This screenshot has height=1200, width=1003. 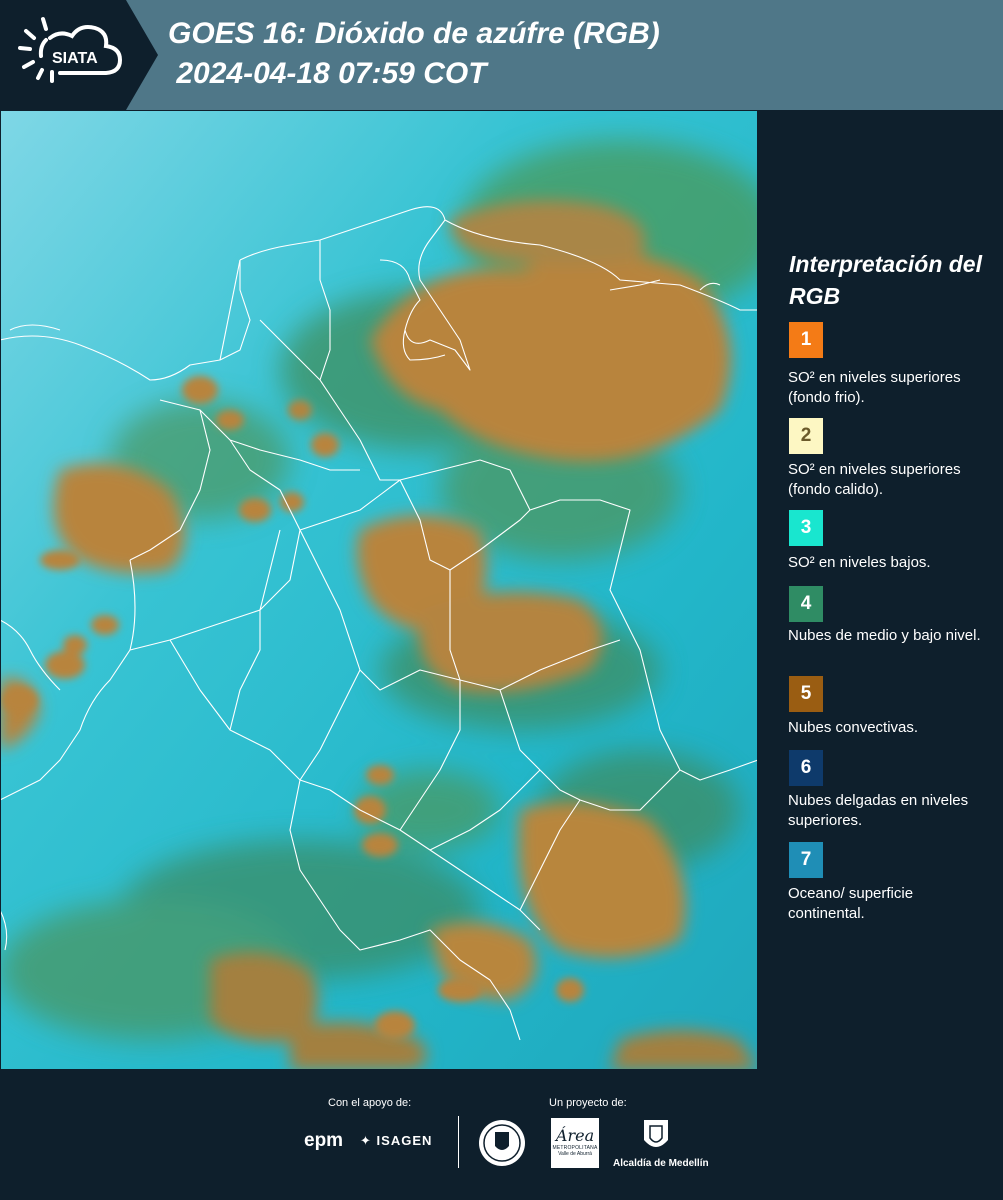 I want to click on alcaldia-logo-text: Alcaldía de Medellín, so click(x=661, y=1163).